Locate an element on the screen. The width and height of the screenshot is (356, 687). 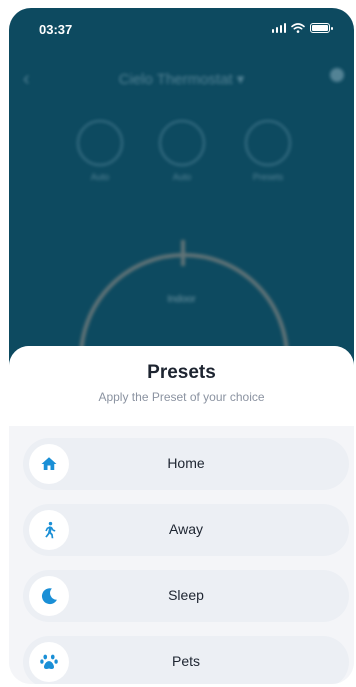
preset-label: Pets is located at coordinates (185, 661).